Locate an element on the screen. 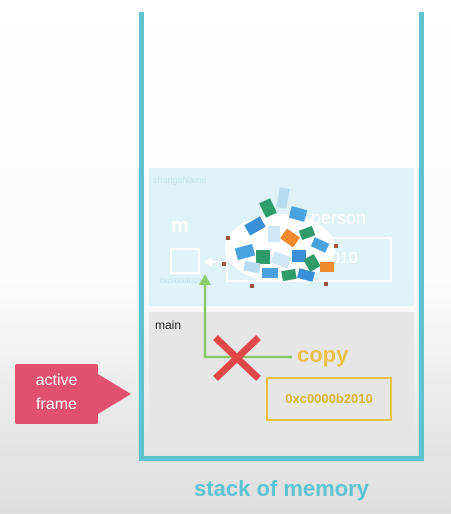  diagram-overlay is located at coordinates (268, 284).